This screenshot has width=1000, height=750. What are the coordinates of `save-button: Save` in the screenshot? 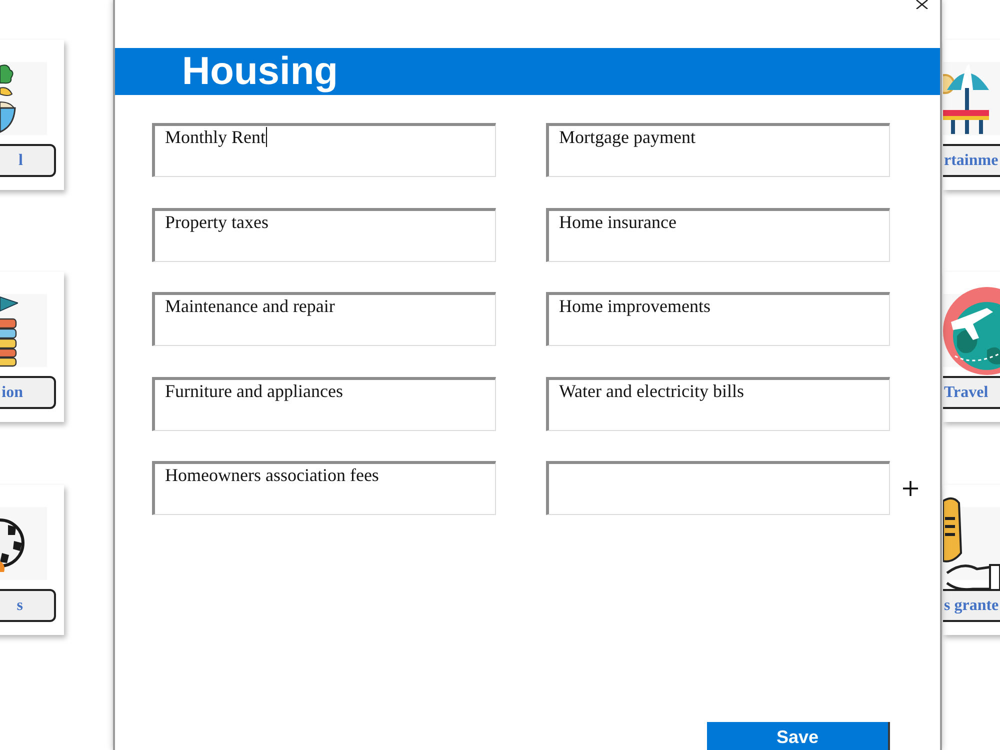 It's located at (798, 736).